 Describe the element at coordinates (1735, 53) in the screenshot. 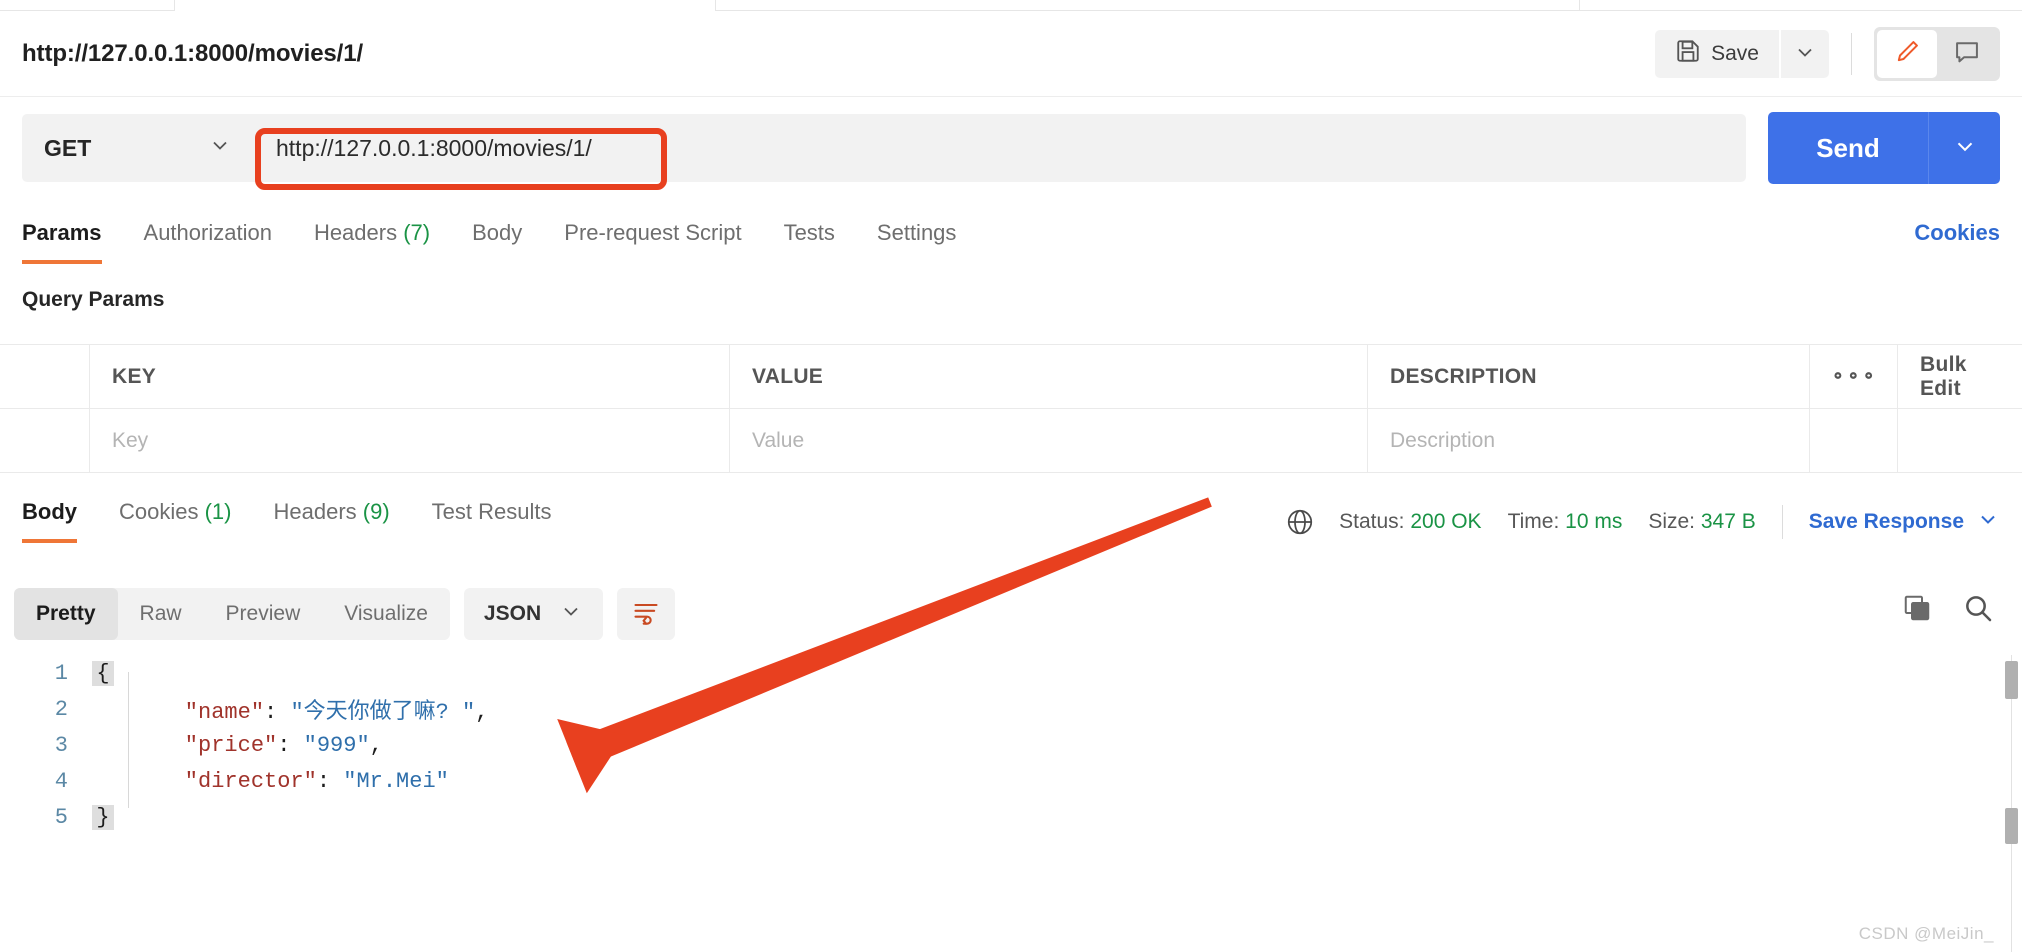

I see `save-button-label: Save` at that location.